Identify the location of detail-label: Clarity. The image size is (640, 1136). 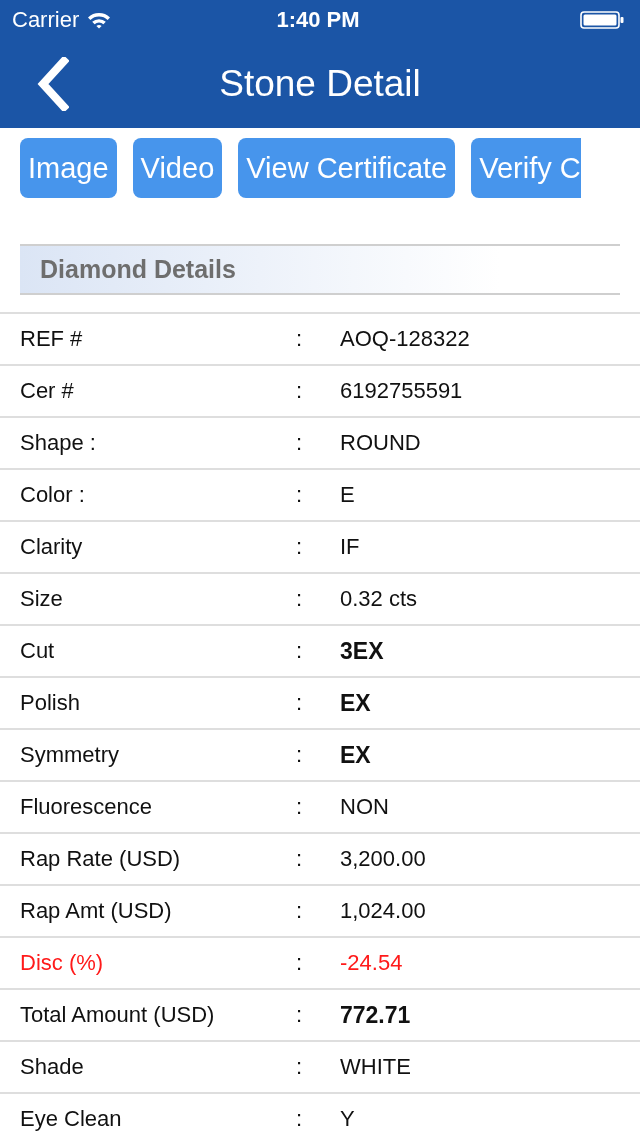
(51, 547).